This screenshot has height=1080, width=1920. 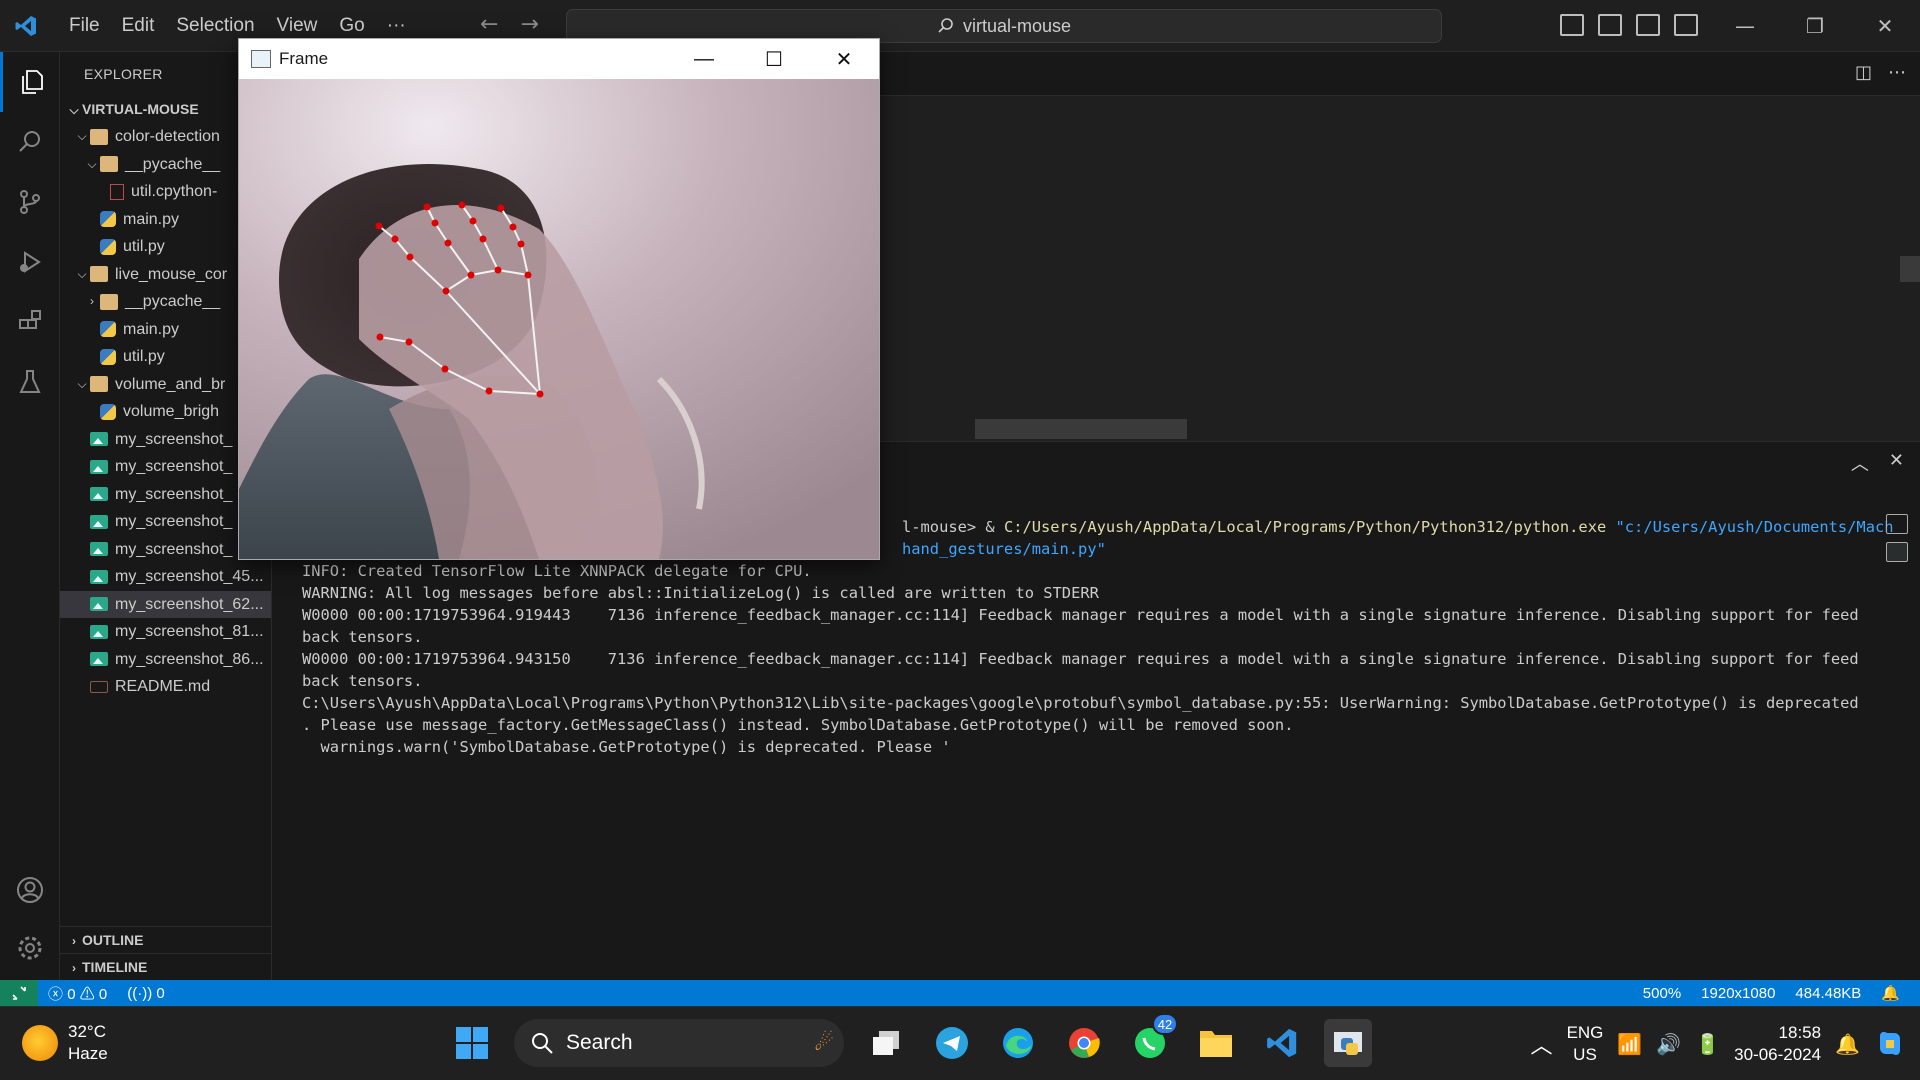 I want to click on toggle-panel-icon, so click(x=1610, y=25).